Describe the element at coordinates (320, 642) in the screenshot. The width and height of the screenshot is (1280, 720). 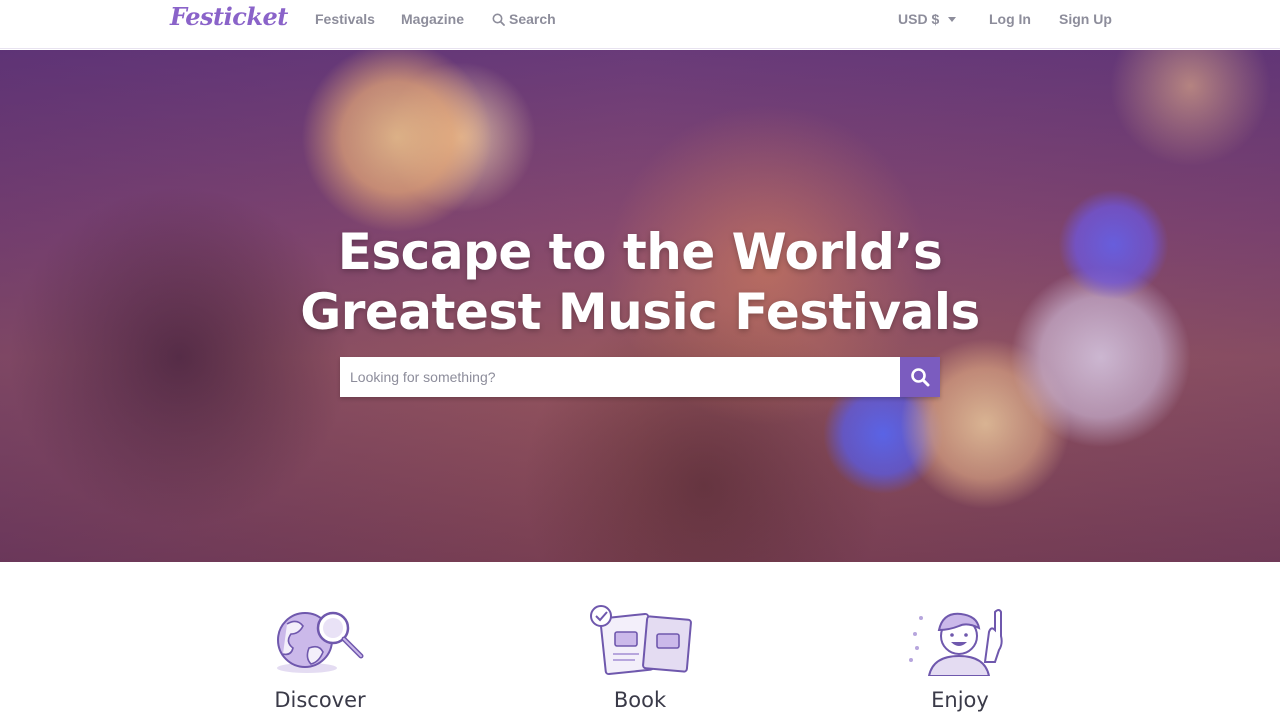
I see `globe-magnifier-icon` at that location.